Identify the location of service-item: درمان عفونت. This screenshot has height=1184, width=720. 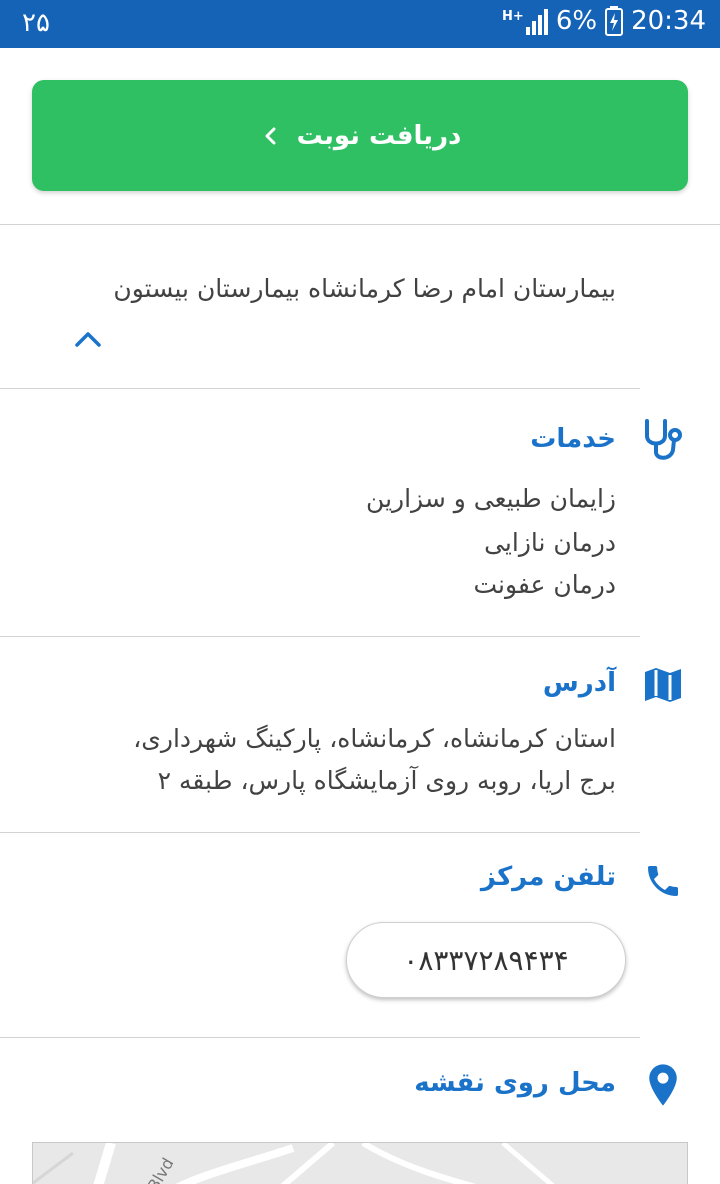
(544, 584).